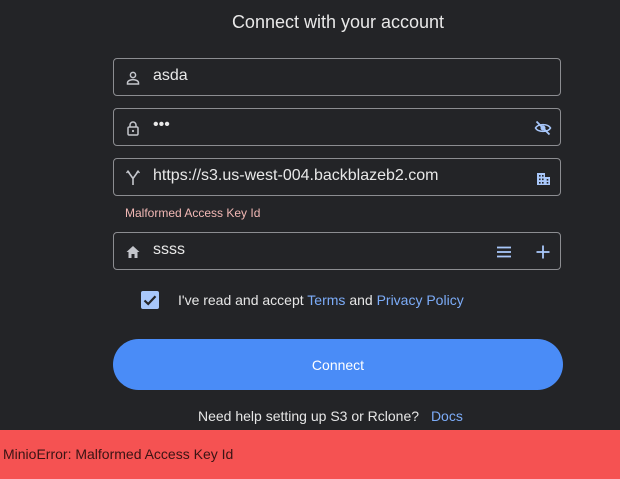 The width and height of the screenshot is (620, 479). What do you see at coordinates (326, 300) in the screenshot?
I see `terms-link: Terms` at bounding box center [326, 300].